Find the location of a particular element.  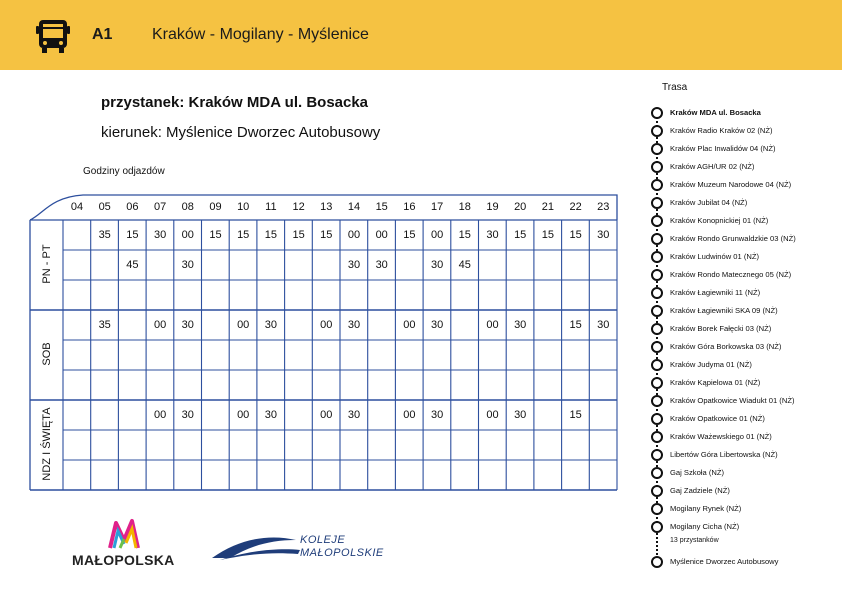

hour-label: 22 is located at coordinates (575, 207).